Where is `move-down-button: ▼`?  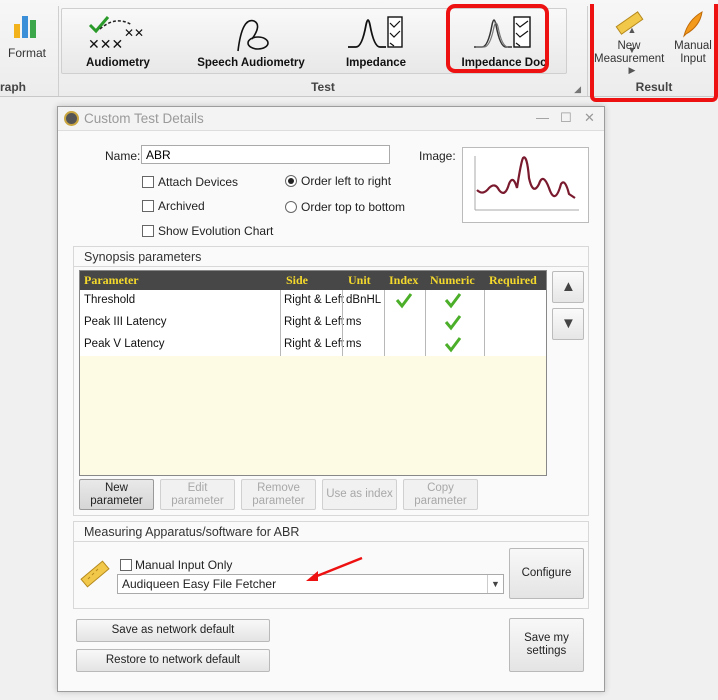 move-down-button: ▼ is located at coordinates (568, 324).